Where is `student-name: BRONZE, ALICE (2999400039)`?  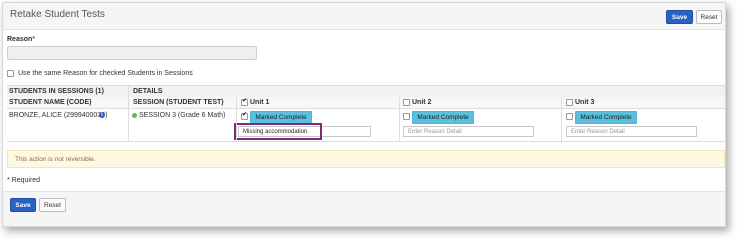
student-name: BRONZE, ALICE (2999400039) is located at coordinates (58, 115).